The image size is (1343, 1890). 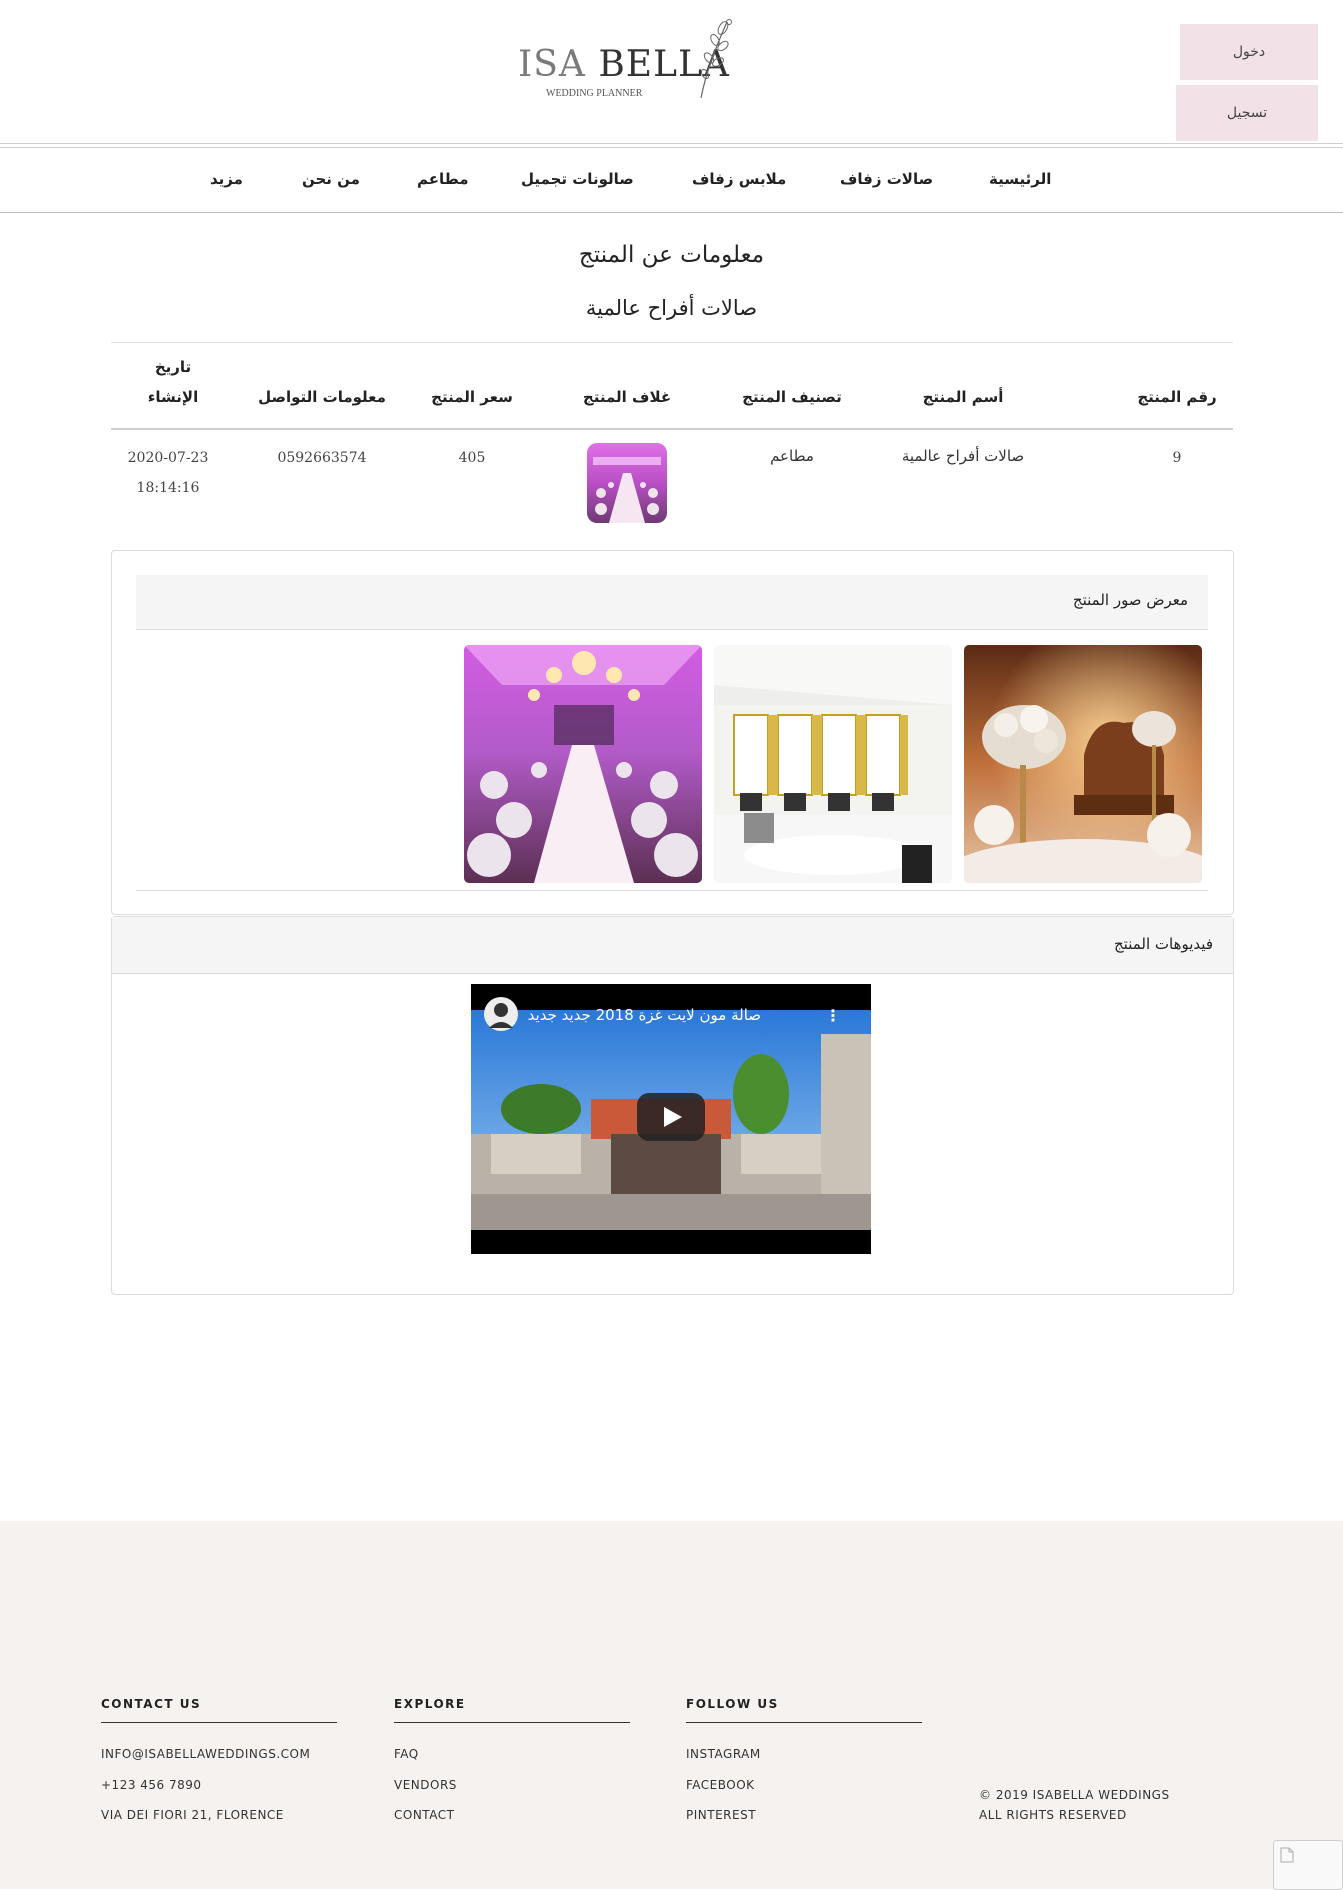 I want to click on videos-header: فيديوهات المنتج, so click(x=672, y=945).